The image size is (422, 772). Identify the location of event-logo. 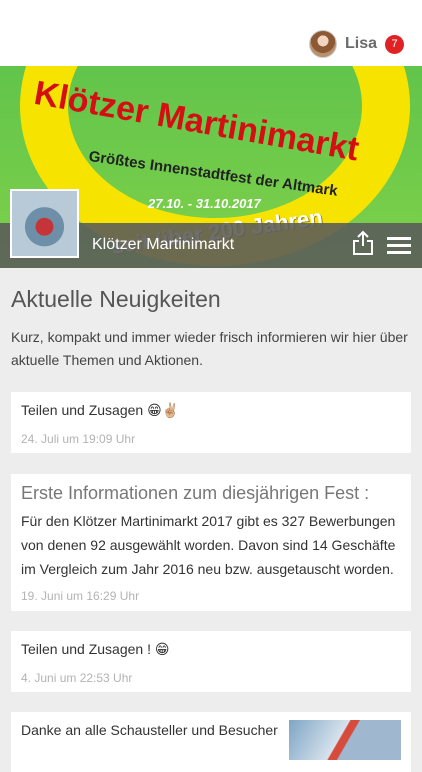
(44, 223).